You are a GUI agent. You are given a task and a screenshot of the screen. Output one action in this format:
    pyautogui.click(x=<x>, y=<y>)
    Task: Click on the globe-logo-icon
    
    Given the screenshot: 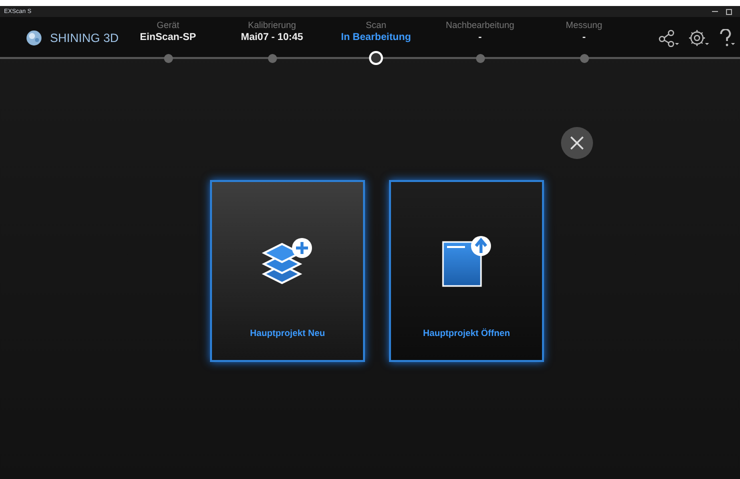 What is the action you would take?
    pyautogui.click(x=34, y=38)
    